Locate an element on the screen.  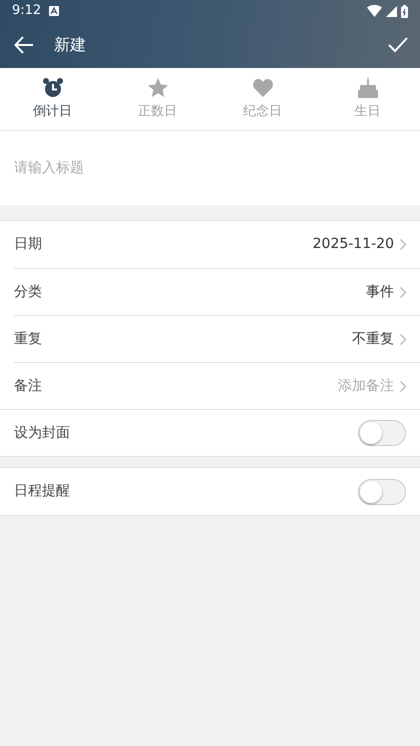
screen-title: 新建 is located at coordinates (70, 45).